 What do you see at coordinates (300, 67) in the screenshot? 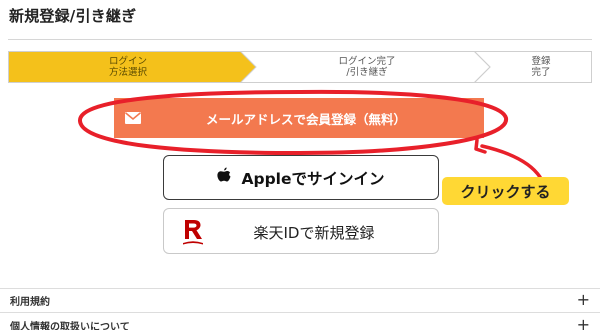
I see `progress-stepper: ログイン 方法選択 ログイン完了 /引き継ぎ 登録 完了` at bounding box center [300, 67].